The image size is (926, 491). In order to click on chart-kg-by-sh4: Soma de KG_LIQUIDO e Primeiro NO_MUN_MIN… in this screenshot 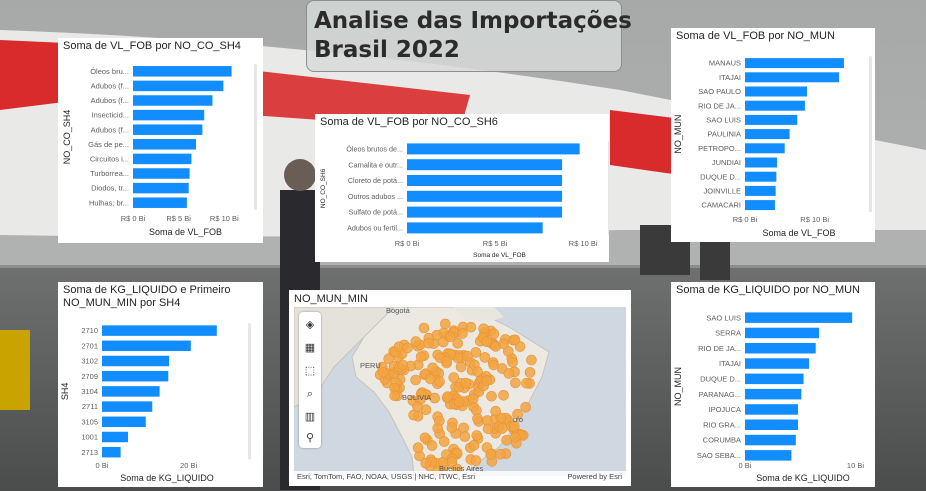, I will do `click(160, 384)`.